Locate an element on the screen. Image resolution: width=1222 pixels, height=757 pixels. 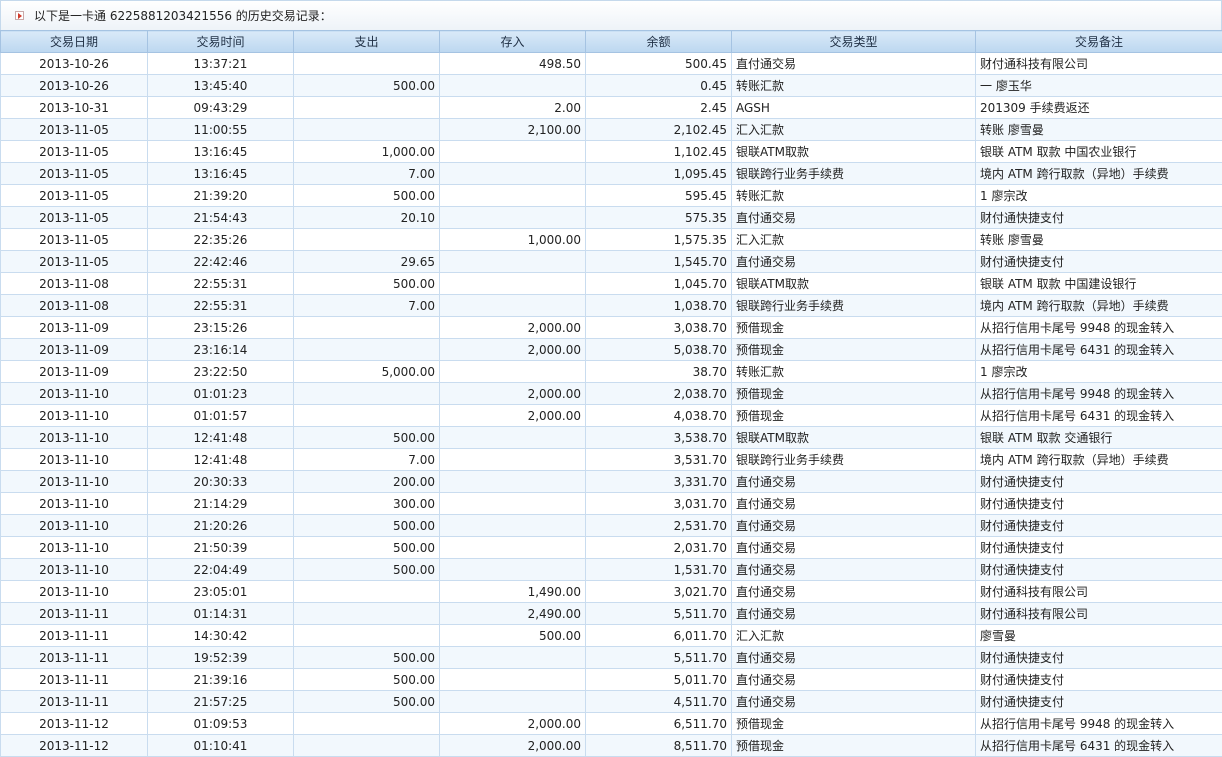
header-credit: 存入 is located at coordinates (513, 42).